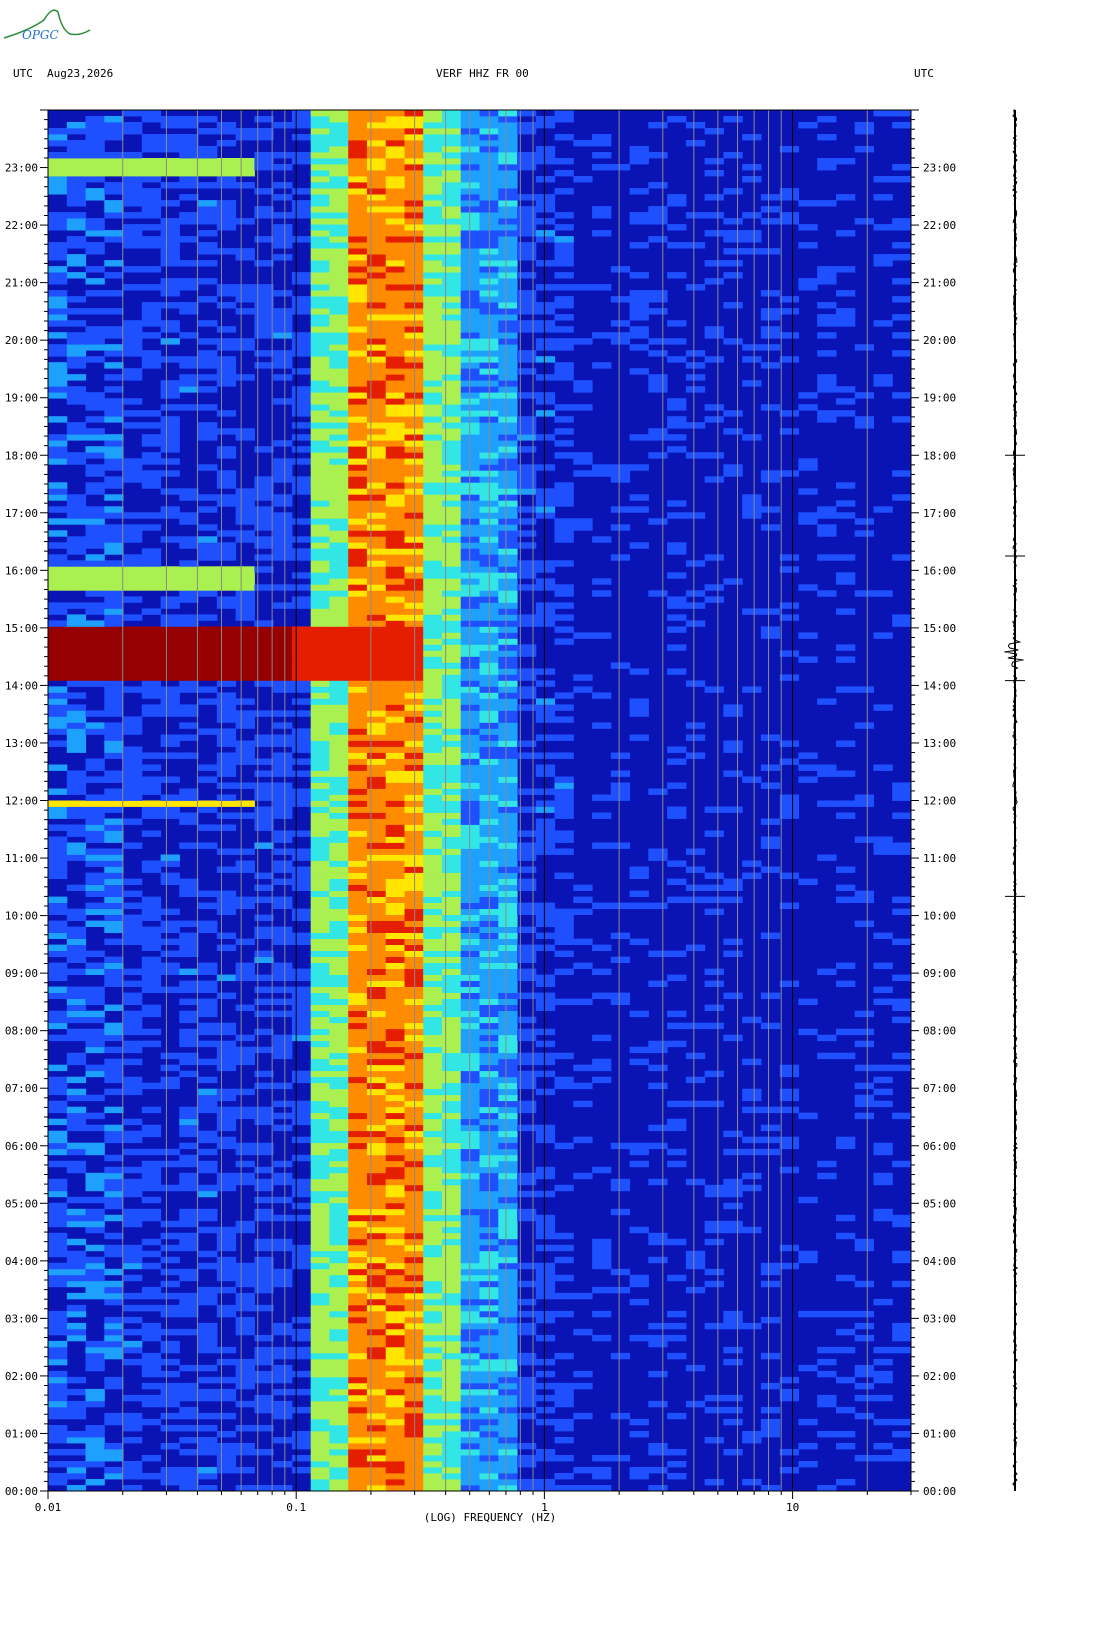 The width and height of the screenshot is (1102, 1634). What do you see at coordinates (939, 1146) in the screenshot?
I see `y-tick-label-right: 06:00` at bounding box center [939, 1146].